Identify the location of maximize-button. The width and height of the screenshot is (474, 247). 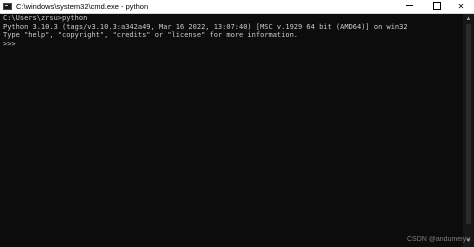
(437, 6).